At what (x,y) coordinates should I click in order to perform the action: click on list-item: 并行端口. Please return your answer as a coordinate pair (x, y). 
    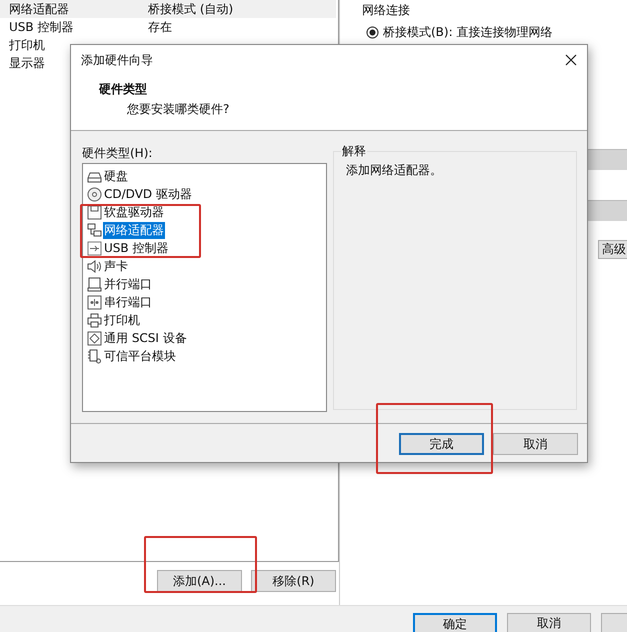
    Looking at the image, I should click on (128, 284).